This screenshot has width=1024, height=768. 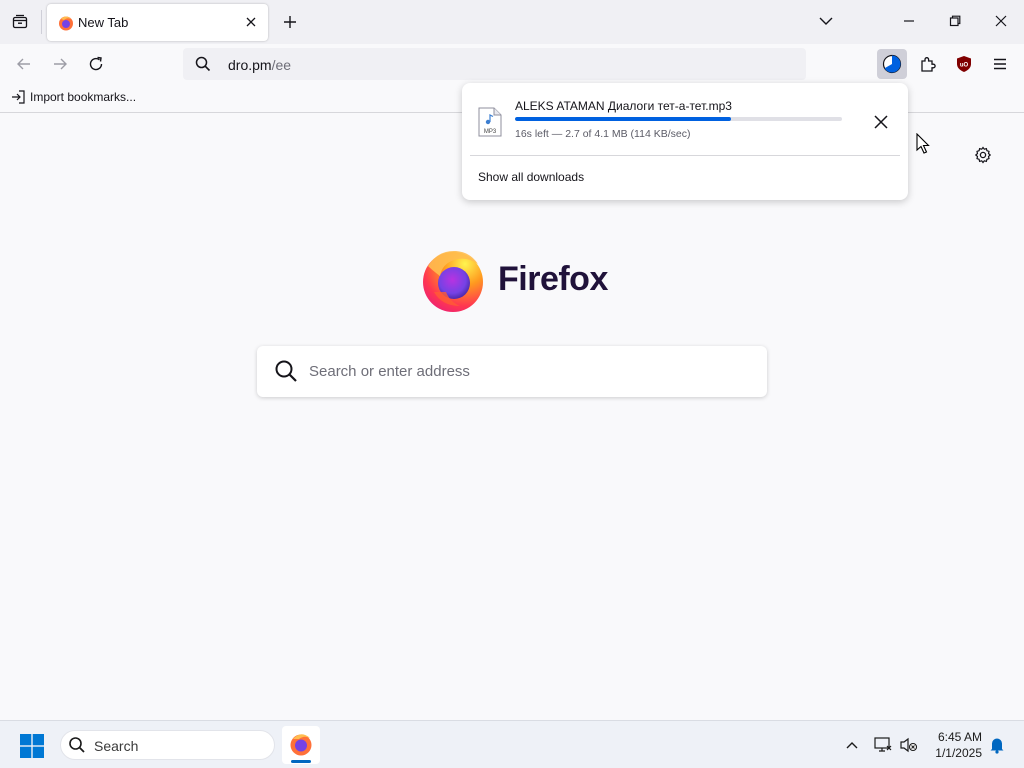 I want to click on url-path: /ee, so click(x=281, y=65).